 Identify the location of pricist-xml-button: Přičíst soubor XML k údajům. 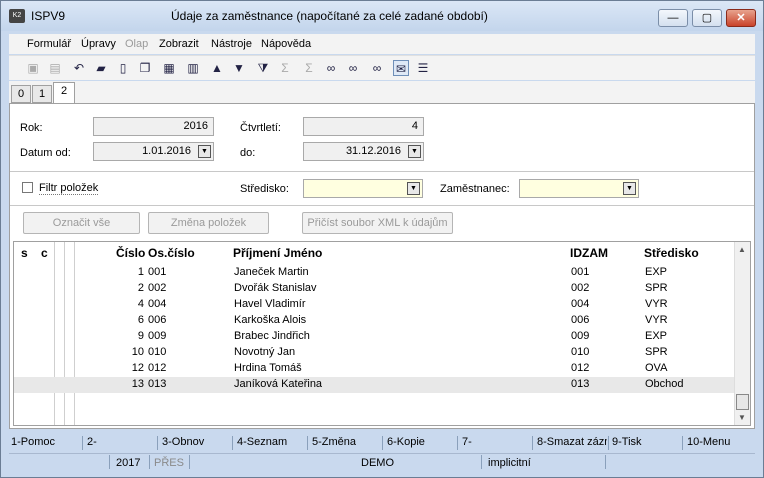
(377, 223).